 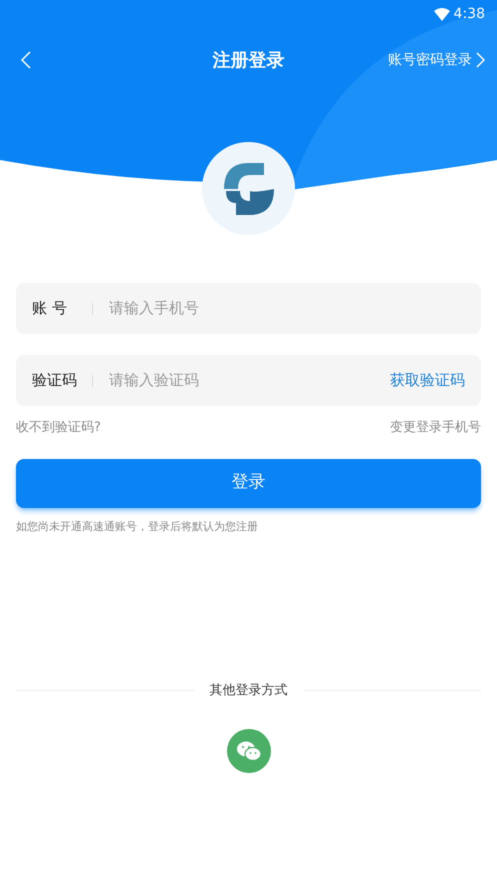 I want to click on wifi-icon, so click(x=442, y=14).